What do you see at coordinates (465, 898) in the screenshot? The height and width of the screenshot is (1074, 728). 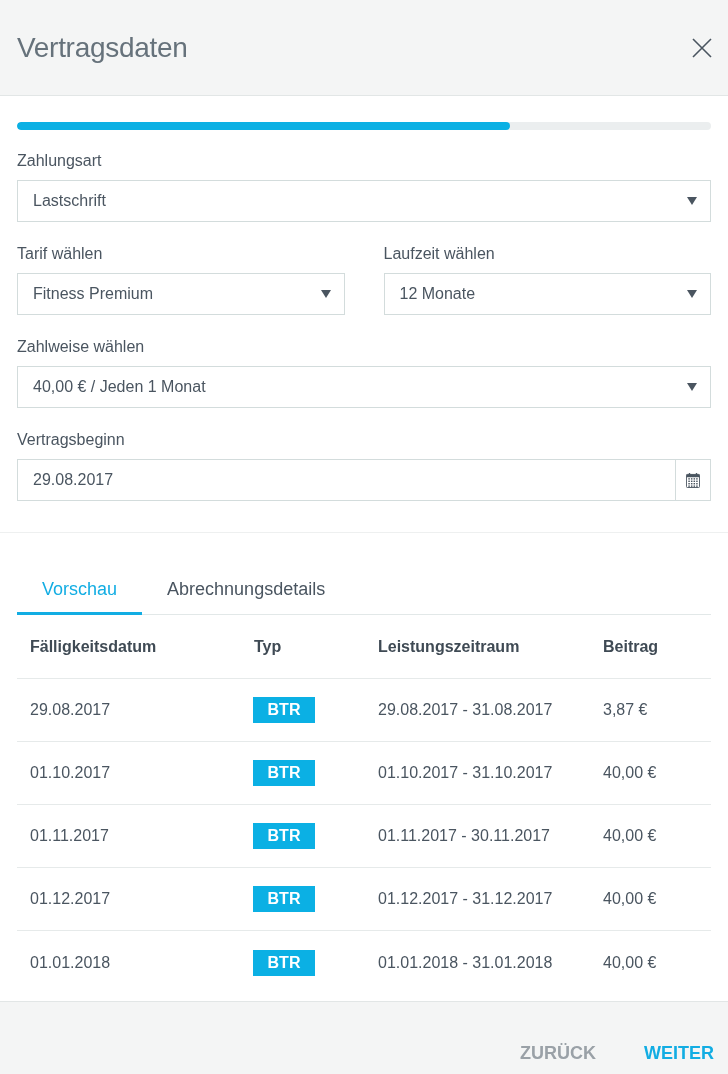 I see `period-cell: 01.12.2017 - 31.12.2017` at bounding box center [465, 898].